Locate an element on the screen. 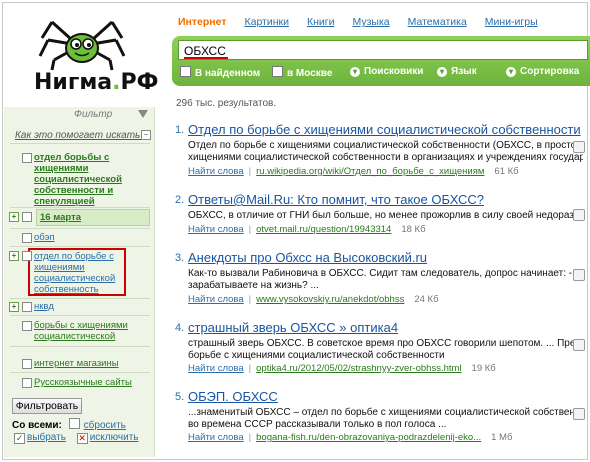  search-input: ОБХСС is located at coordinates (383, 50).